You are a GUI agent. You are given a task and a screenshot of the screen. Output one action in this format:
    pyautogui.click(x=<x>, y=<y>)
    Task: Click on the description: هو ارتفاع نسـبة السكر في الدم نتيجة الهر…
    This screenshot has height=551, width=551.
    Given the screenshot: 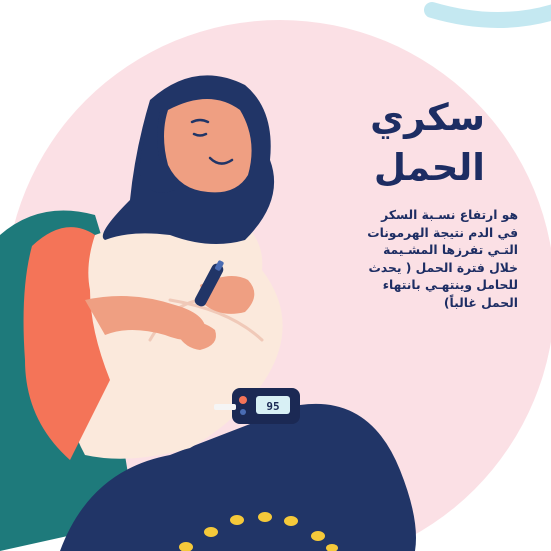 What is the action you would take?
    pyautogui.click(x=398, y=260)
    